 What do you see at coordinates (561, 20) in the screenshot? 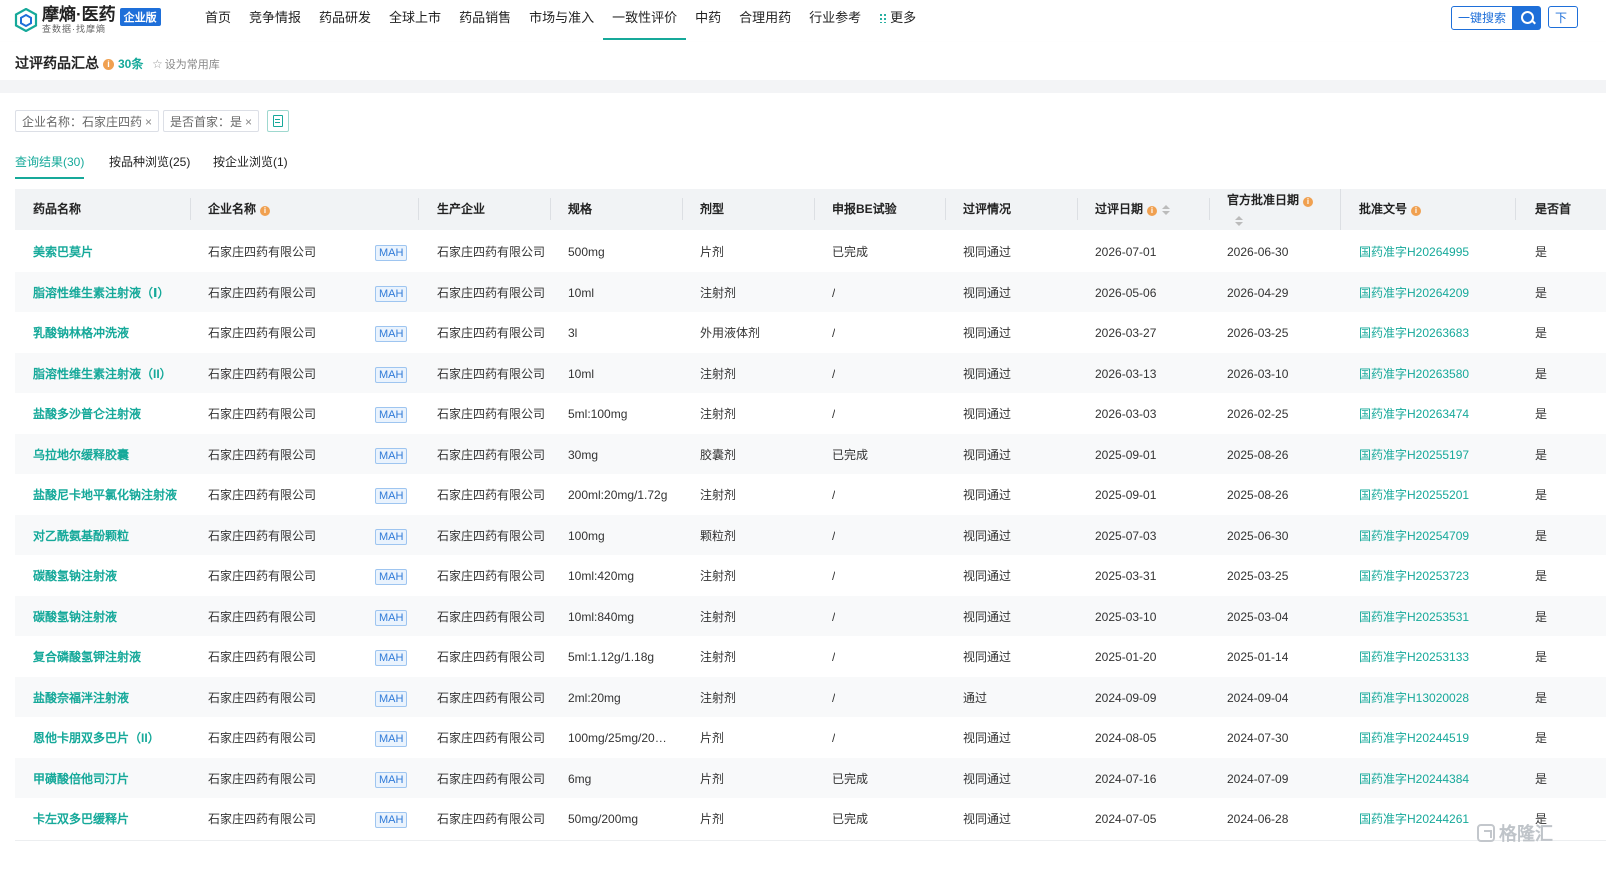
I see `nav-item-market-access: 市场与准入` at bounding box center [561, 20].